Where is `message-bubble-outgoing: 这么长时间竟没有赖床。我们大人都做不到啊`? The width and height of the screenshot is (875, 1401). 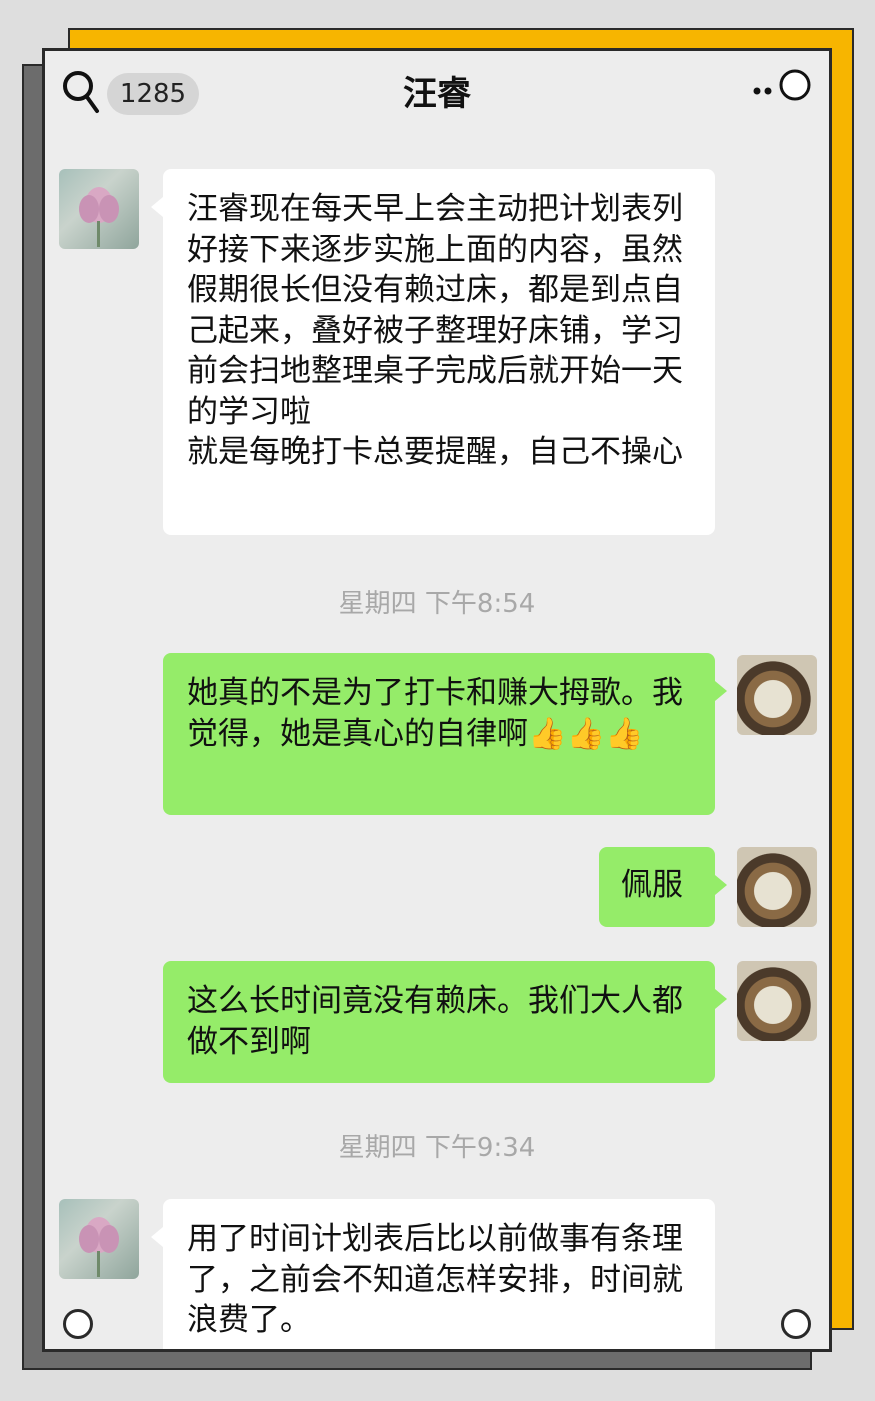 message-bubble-outgoing: 这么长时间竟没有赖床。我们大人都做不到啊 is located at coordinates (445, 1022).